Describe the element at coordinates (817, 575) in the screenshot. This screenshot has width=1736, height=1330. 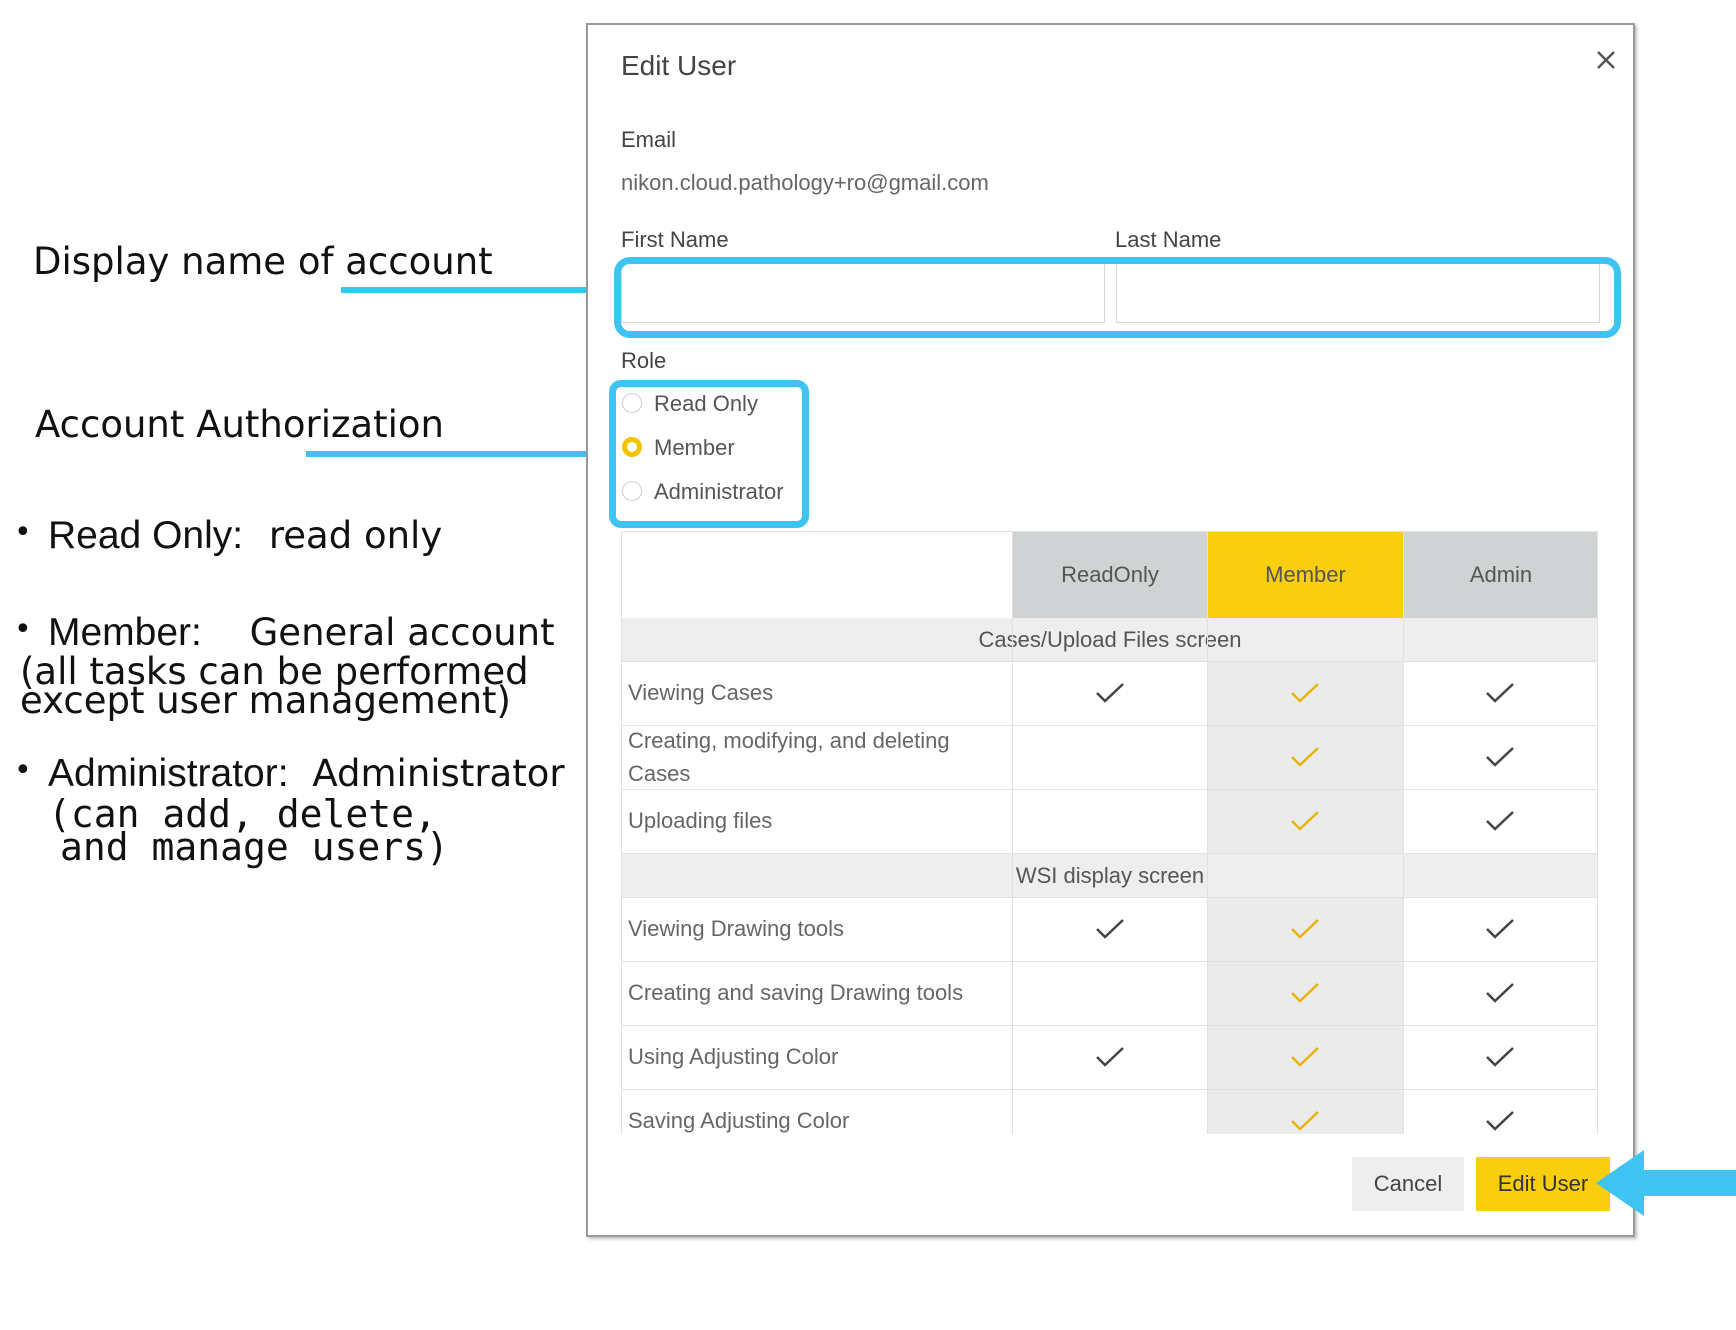
I see `header-blank` at that location.